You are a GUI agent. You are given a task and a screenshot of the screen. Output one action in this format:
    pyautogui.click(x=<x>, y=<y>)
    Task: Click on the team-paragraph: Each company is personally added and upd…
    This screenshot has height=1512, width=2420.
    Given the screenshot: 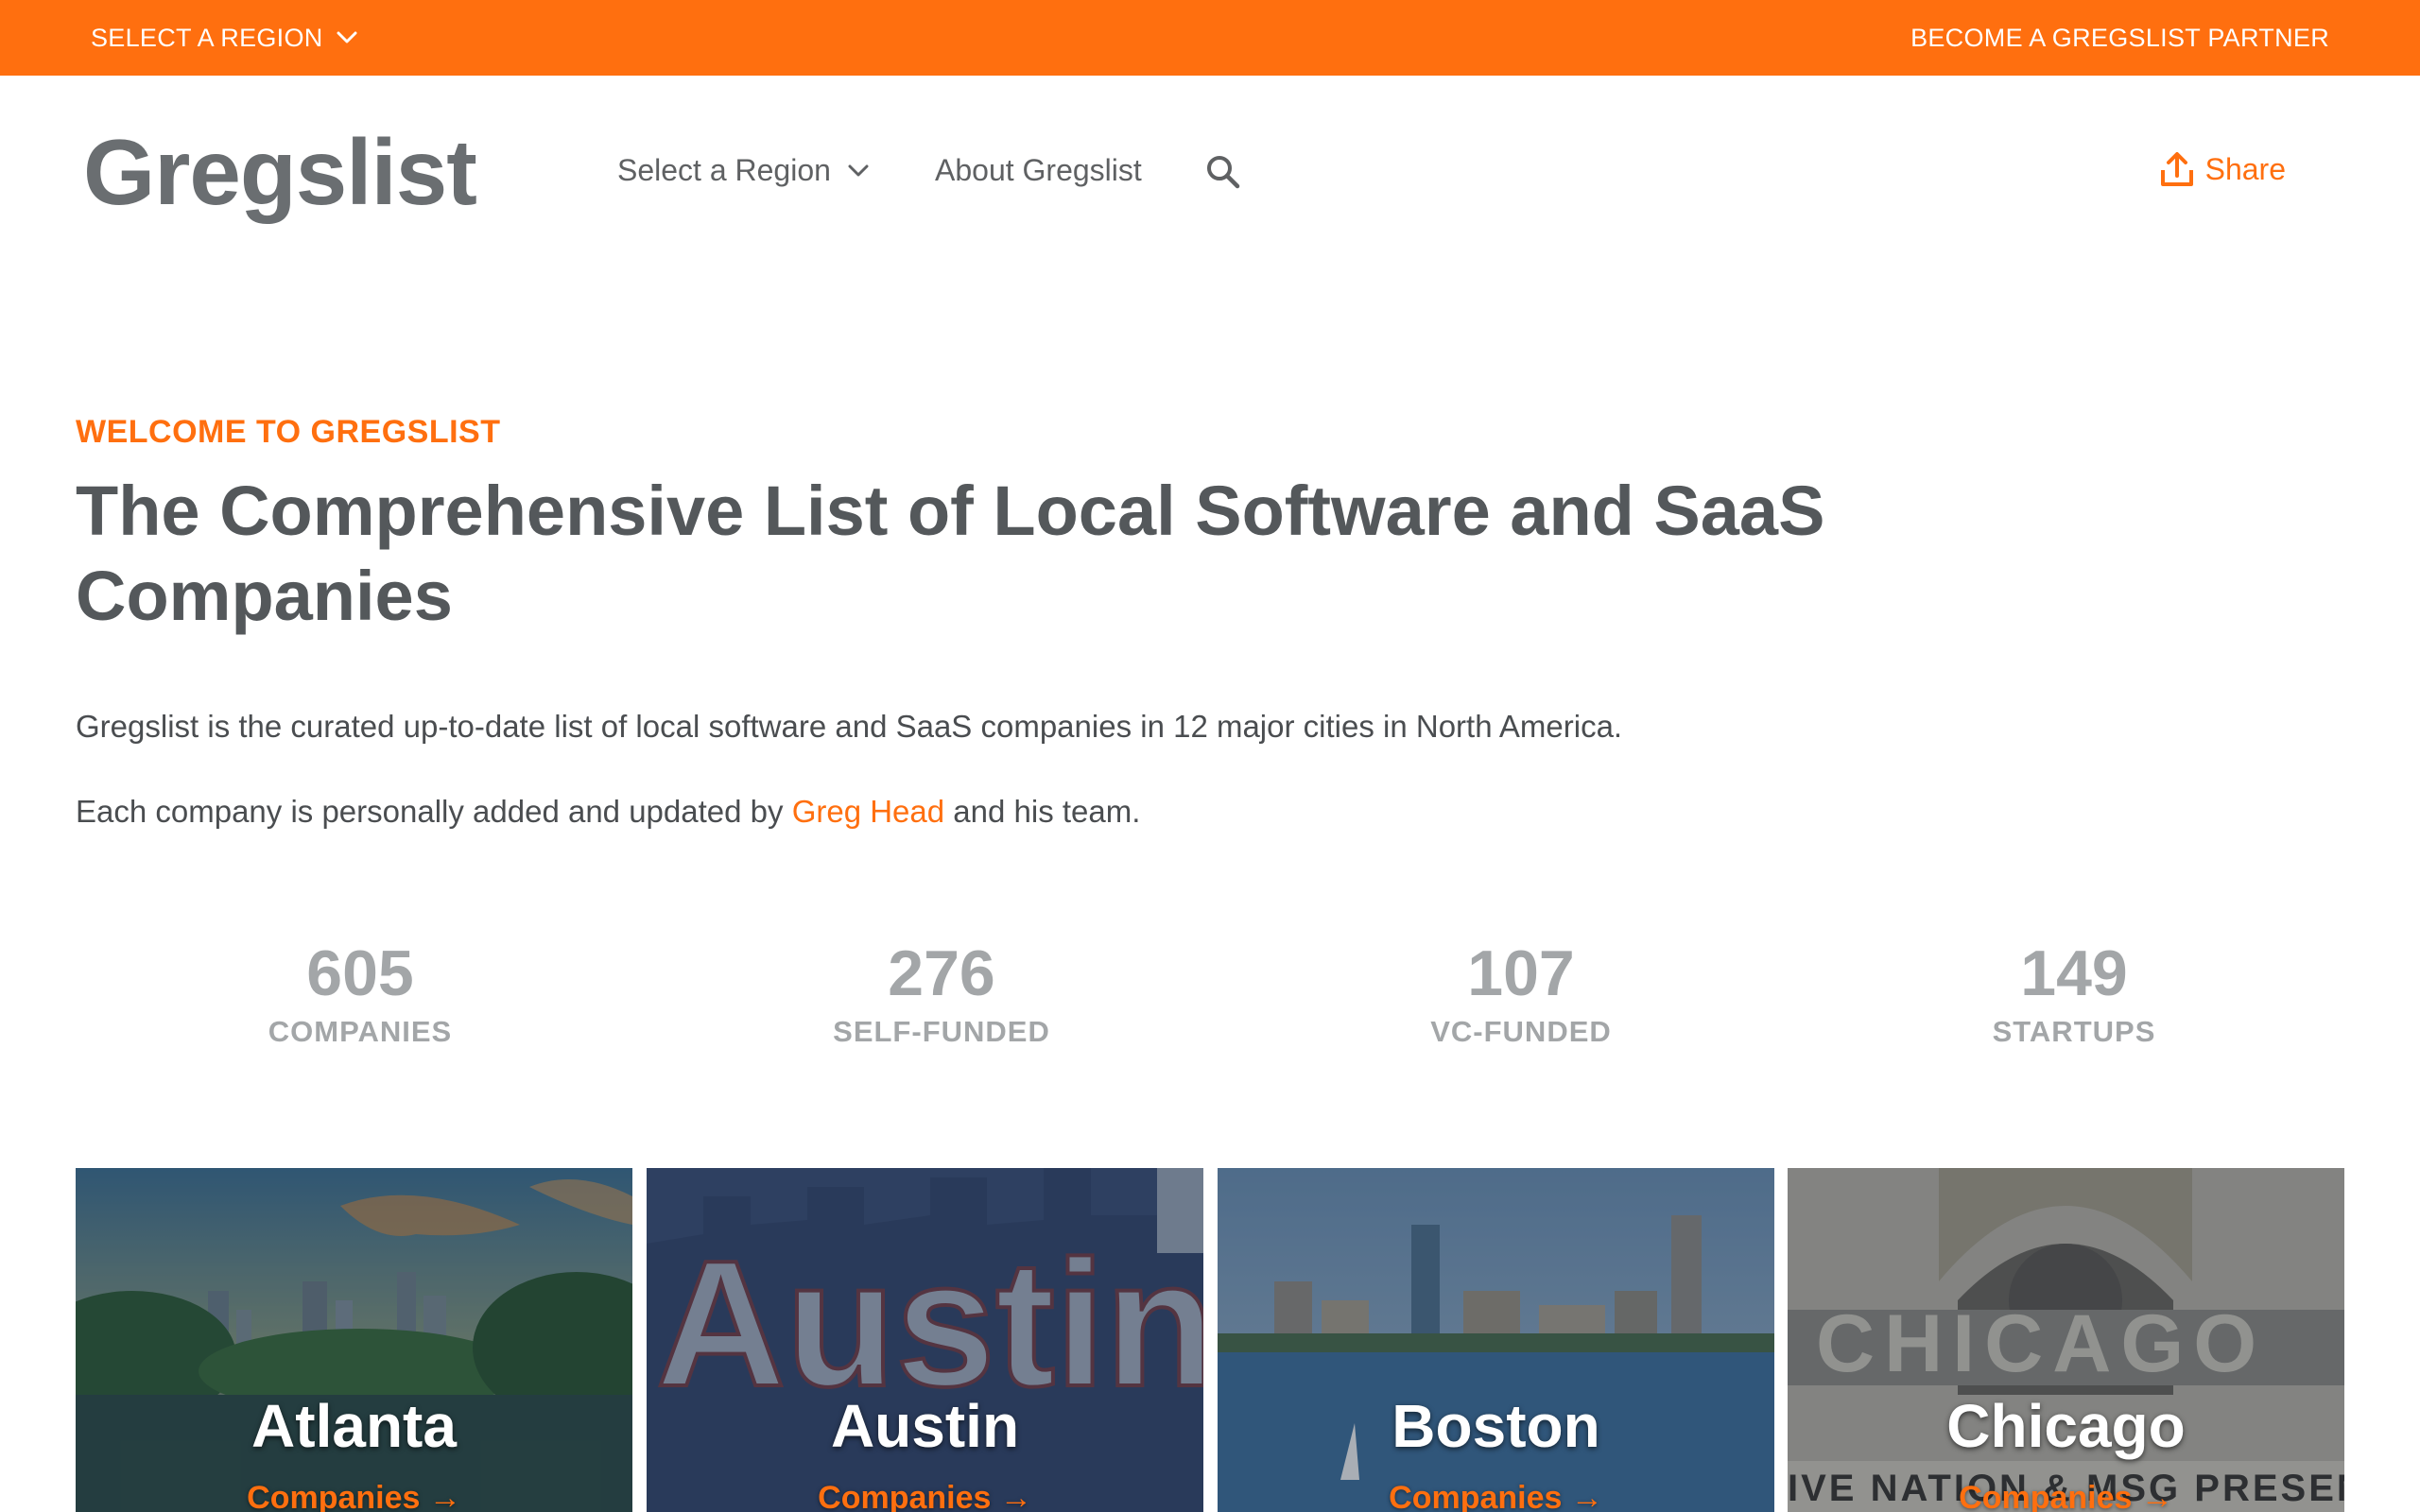 What is the action you would take?
    pyautogui.click(x=608, y=812)
    